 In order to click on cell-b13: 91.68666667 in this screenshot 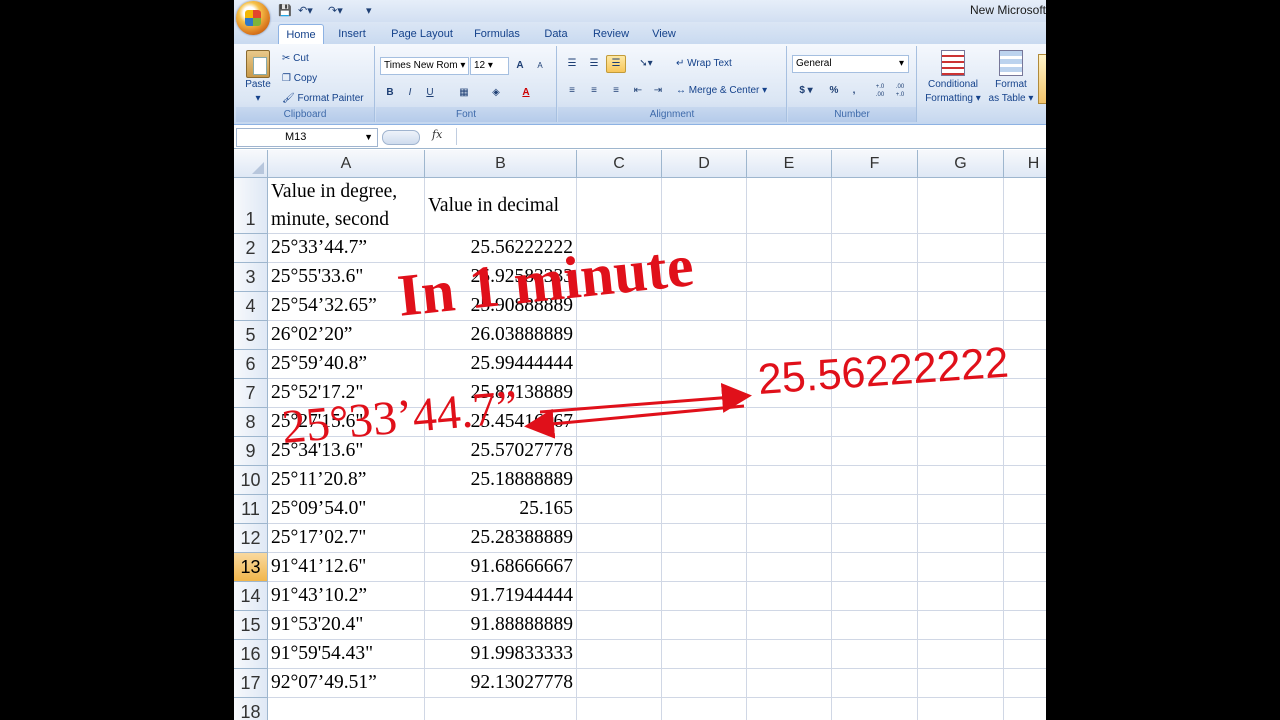, I will do `click(501, 567)`.